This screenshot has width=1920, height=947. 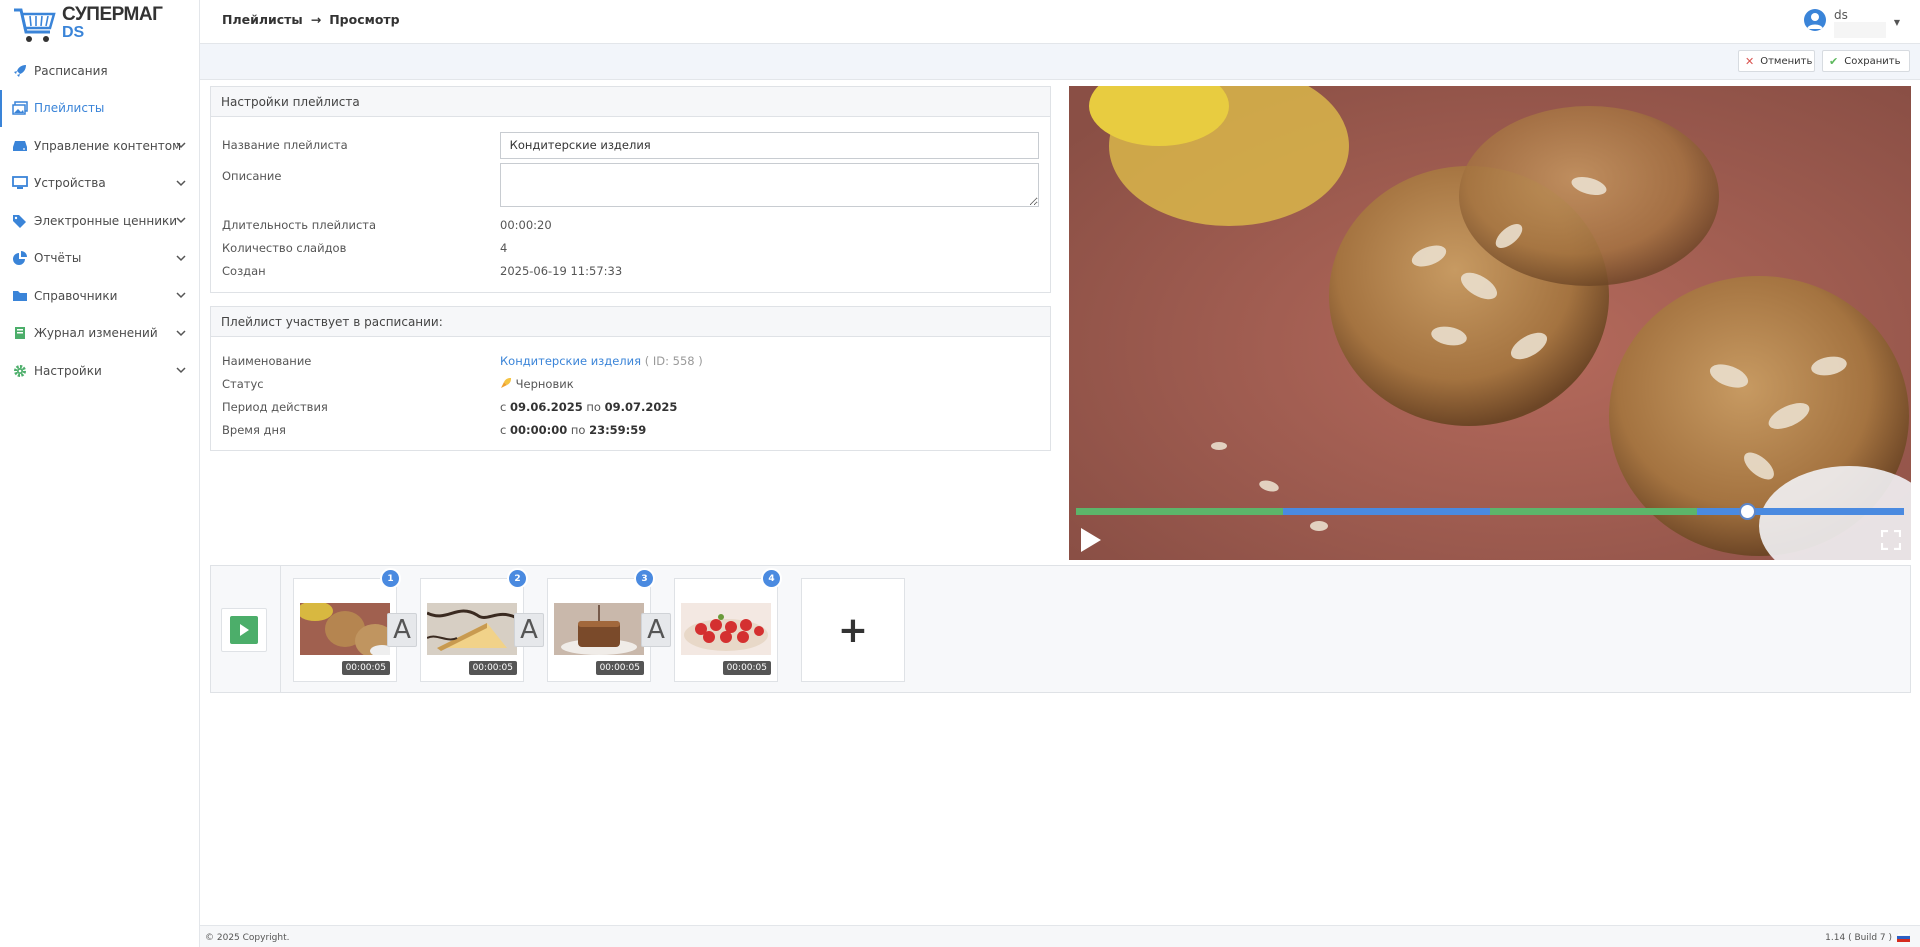 I want to click on sidebar-item-changelog: Журнал изменений, so click(x=99, y=334).